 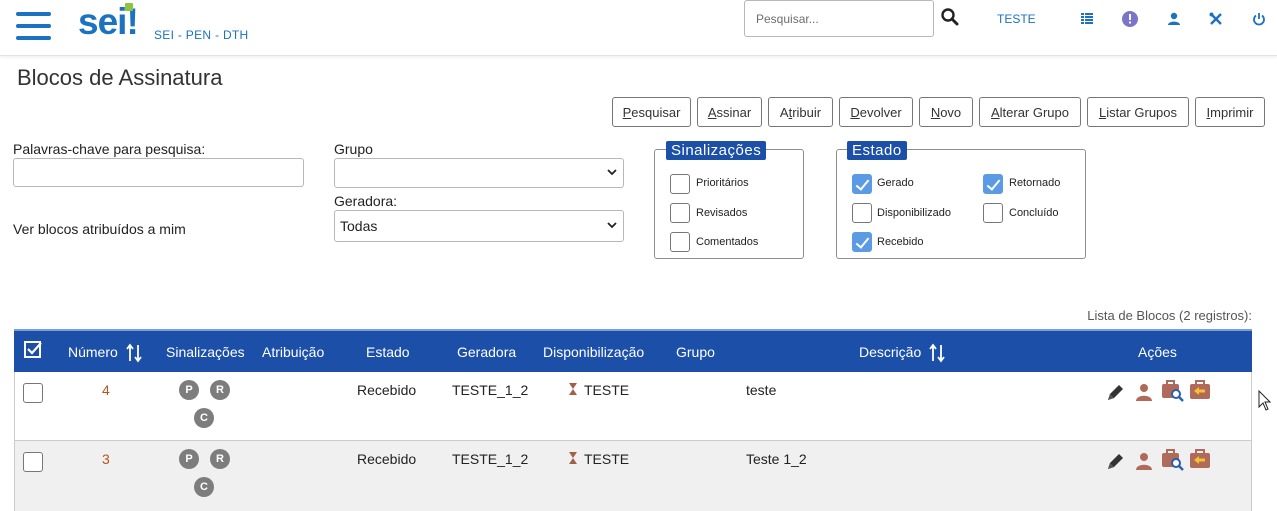 What do you see at coordinates (353, 149) in the screenshot?
I see `group-label: Grupo` at bounding box center [353, 149].